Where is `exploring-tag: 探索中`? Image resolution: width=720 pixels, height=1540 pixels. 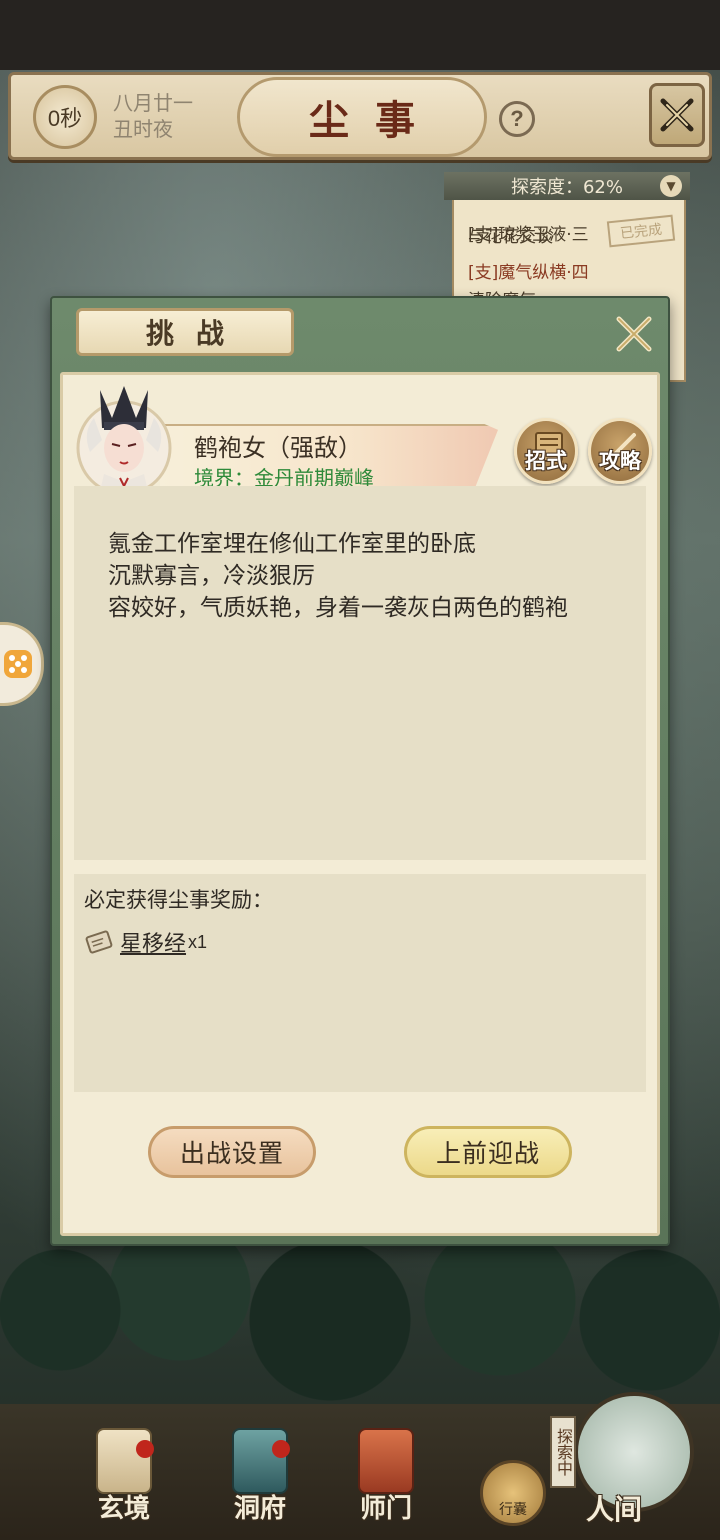 exploring-tag: 探索中 is located at coordinates (563, 1452).